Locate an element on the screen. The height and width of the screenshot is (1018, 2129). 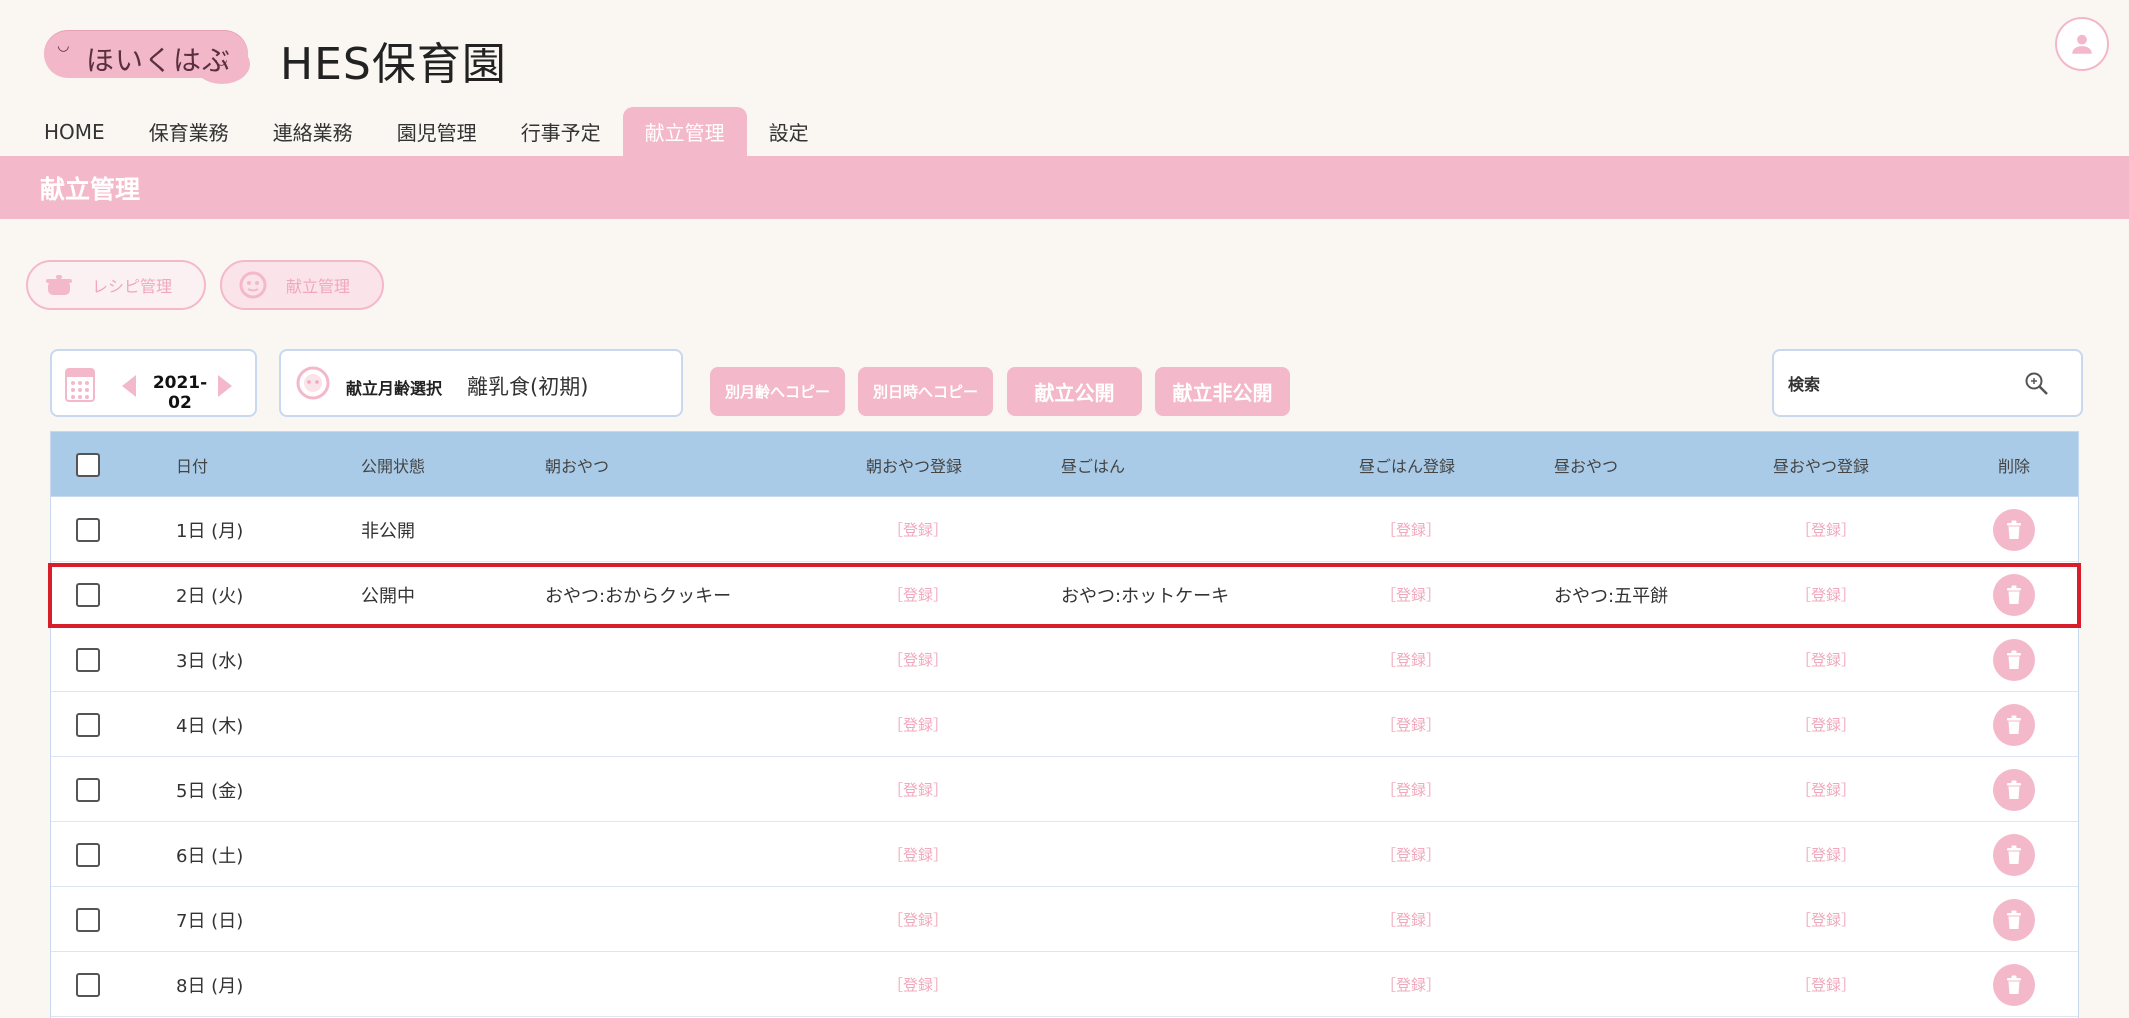
menu-manage-button: 献立管理 is located at coordinates (302, 285).